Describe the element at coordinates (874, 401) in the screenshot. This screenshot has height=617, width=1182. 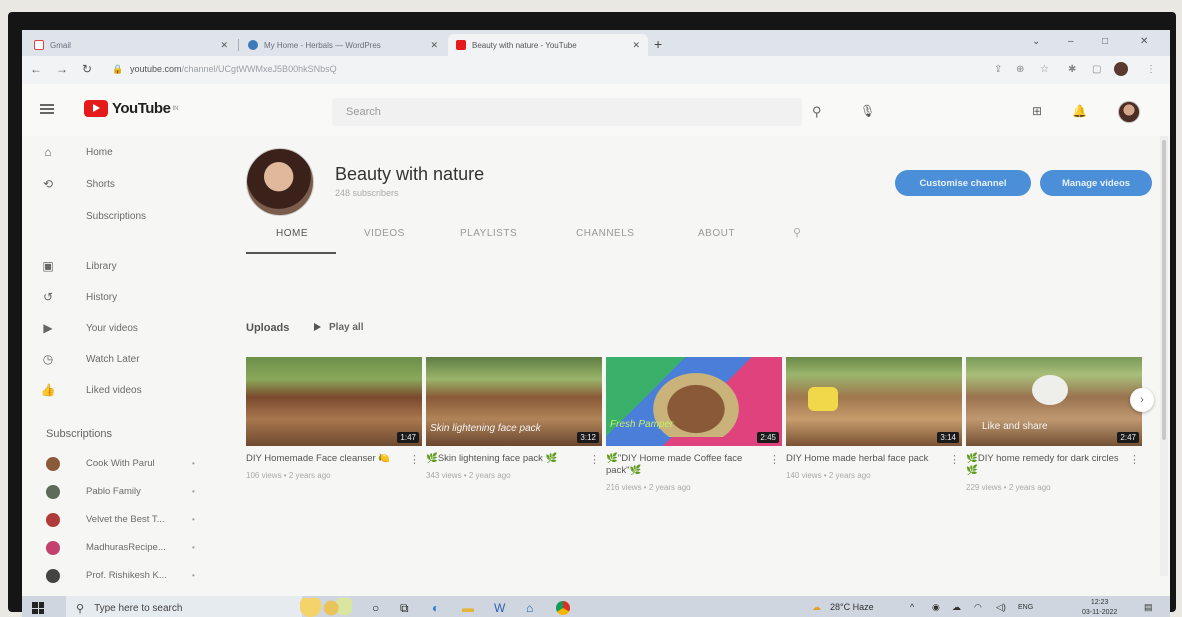
I see `video-thumbnail: 3:14` at that location.